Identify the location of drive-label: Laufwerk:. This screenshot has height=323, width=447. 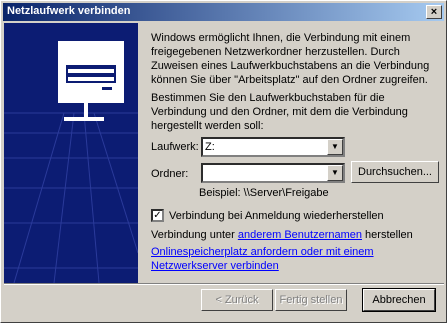
(175, 147).